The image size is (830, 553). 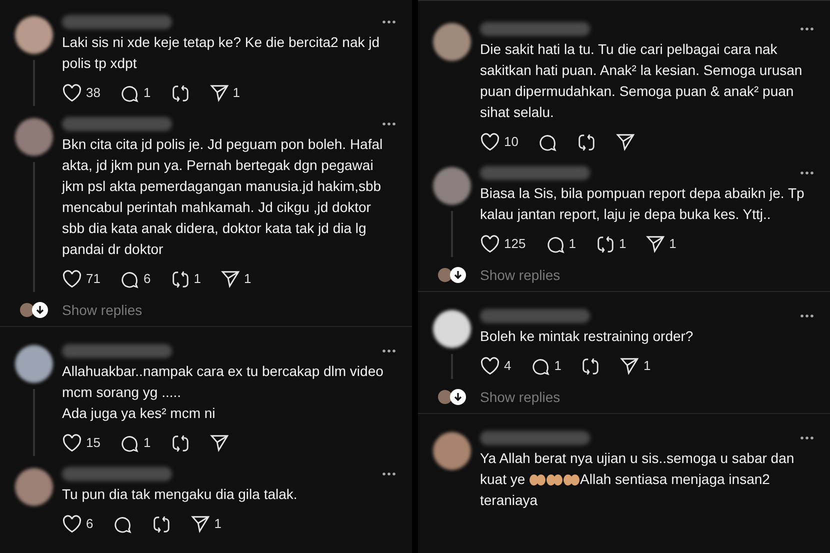 What do you see at coordinates (139, 413) in the screenshot?
I see `comment-text: Ada juga ya kes² mcm ni` at bounding box center [139, 413].